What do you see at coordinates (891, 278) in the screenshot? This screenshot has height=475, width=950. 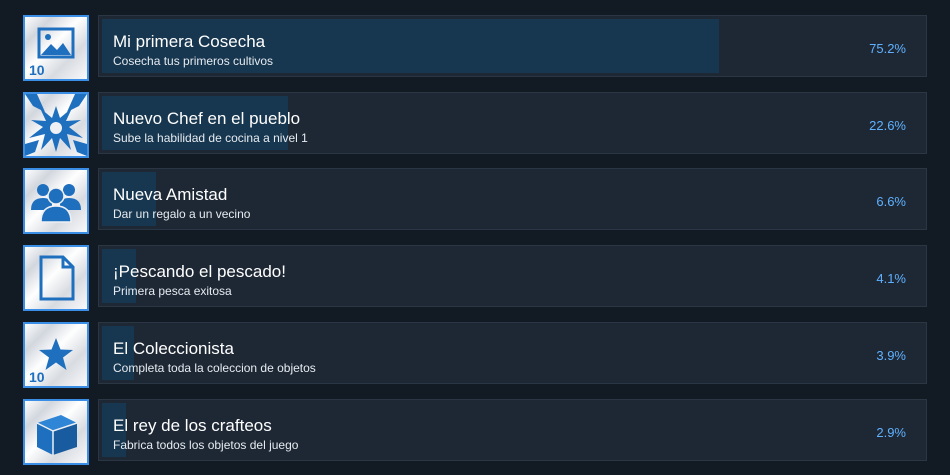 I see `unlock-percentage: 4.1%` at bounding box center [891, 278].